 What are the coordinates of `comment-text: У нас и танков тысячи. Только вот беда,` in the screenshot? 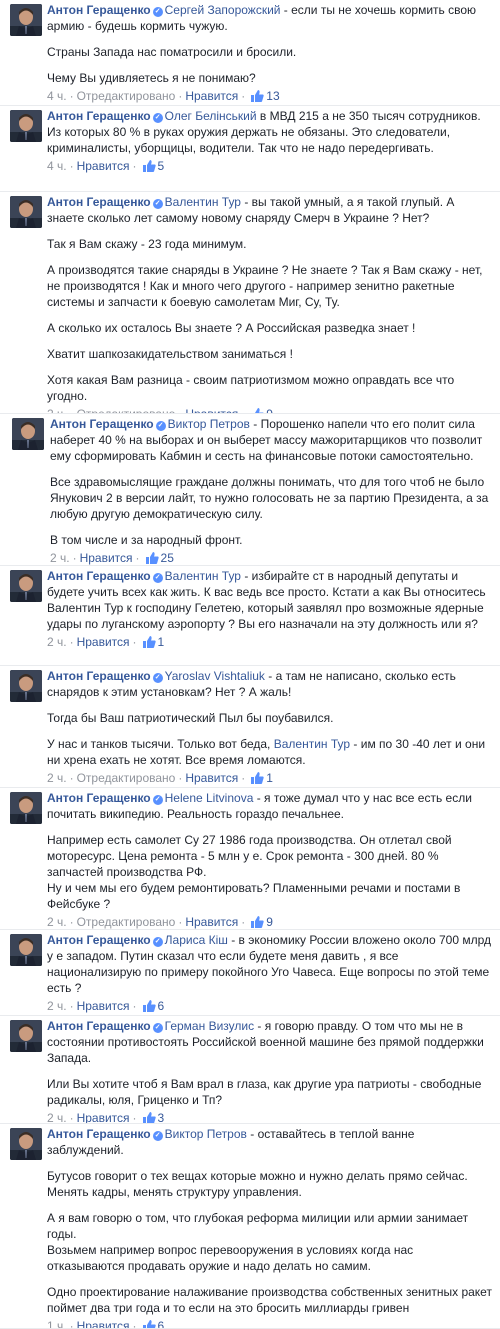 It's located at (160, 744).